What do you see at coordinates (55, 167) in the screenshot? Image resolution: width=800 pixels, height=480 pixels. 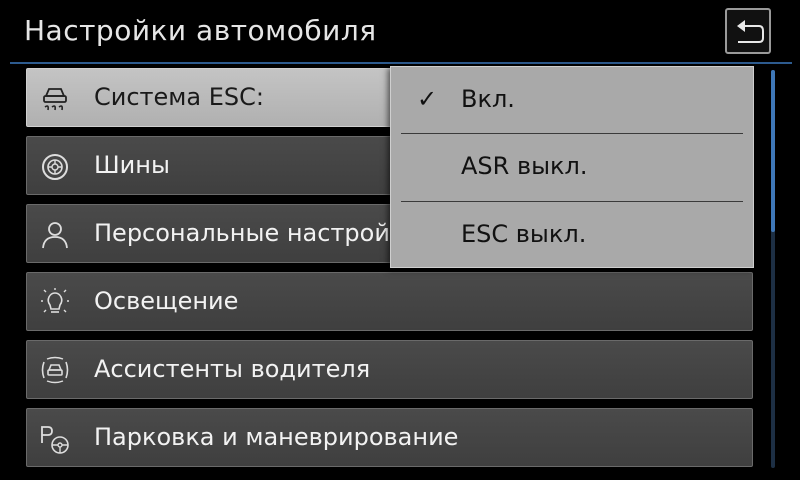 I see `tire-icon` at bounding box center [55, 167].